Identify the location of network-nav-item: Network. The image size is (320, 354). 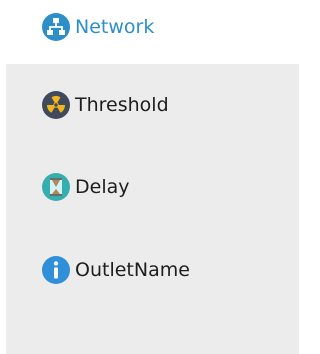
(97, 27).